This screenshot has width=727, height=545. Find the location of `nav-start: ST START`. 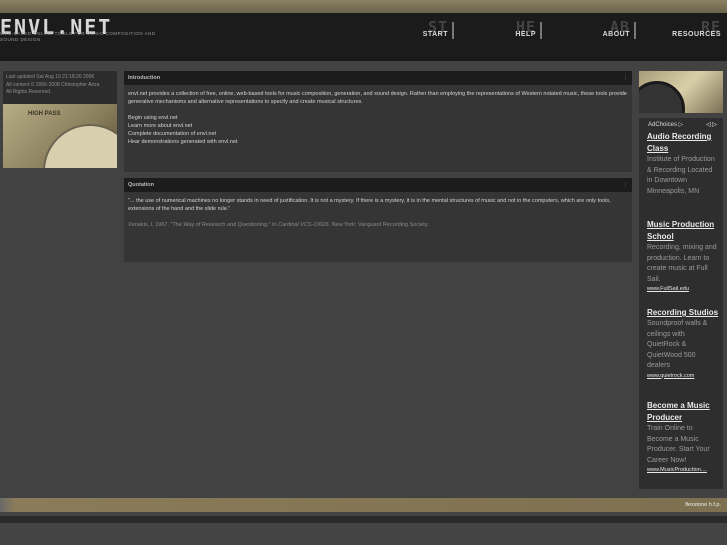

nav-start: ST START is located at coordinates (425, 33).